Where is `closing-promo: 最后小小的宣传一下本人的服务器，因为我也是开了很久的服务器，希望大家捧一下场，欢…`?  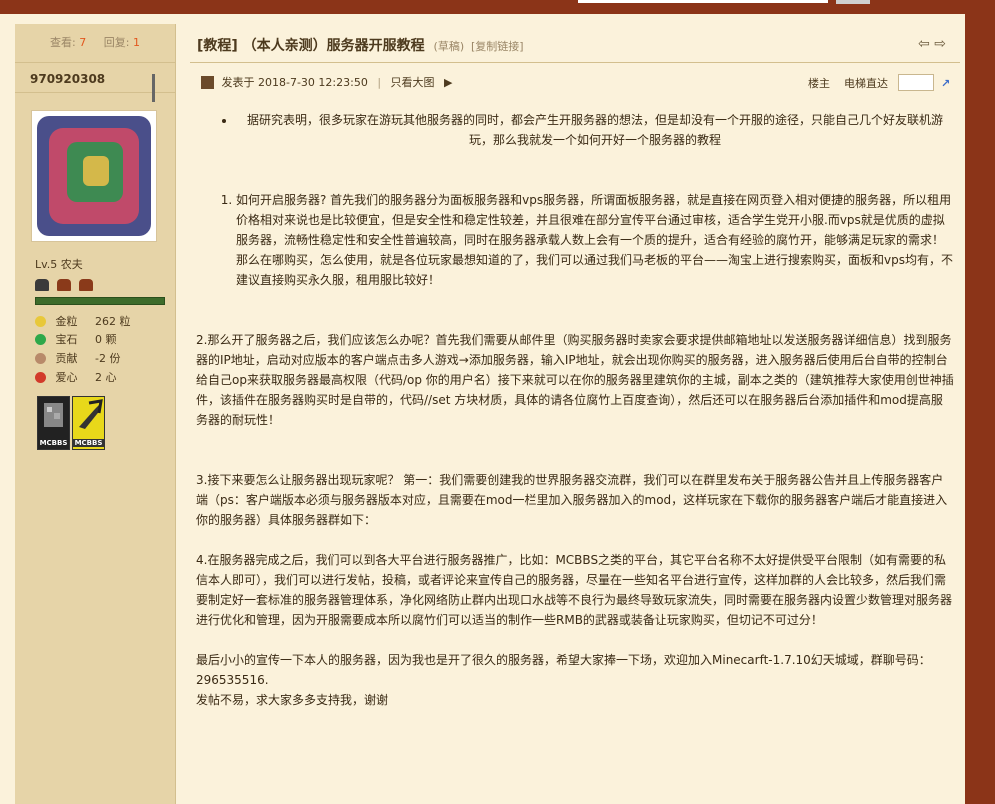
closing-promo: 最后小小的宣传一下本人的服务器，因为我也是开了很久的服务器，希望大家捧一下场，欢… is located at coordinates (563, 670).